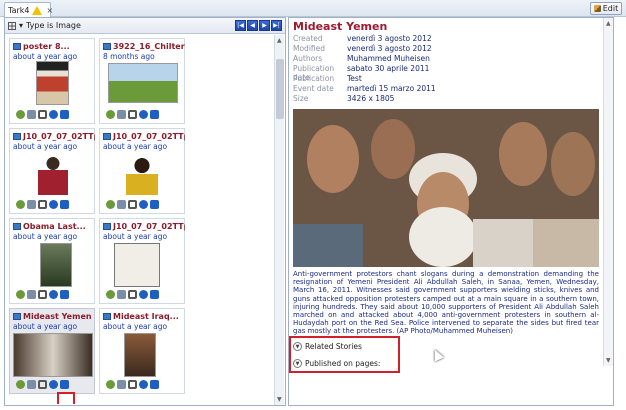 The height and width of the screenshot is (410, 626). What do you see at coordinates (21, 25) in the screenshot?
I see `chevron-down-icon: ▾` at bounding box center [21, 25].